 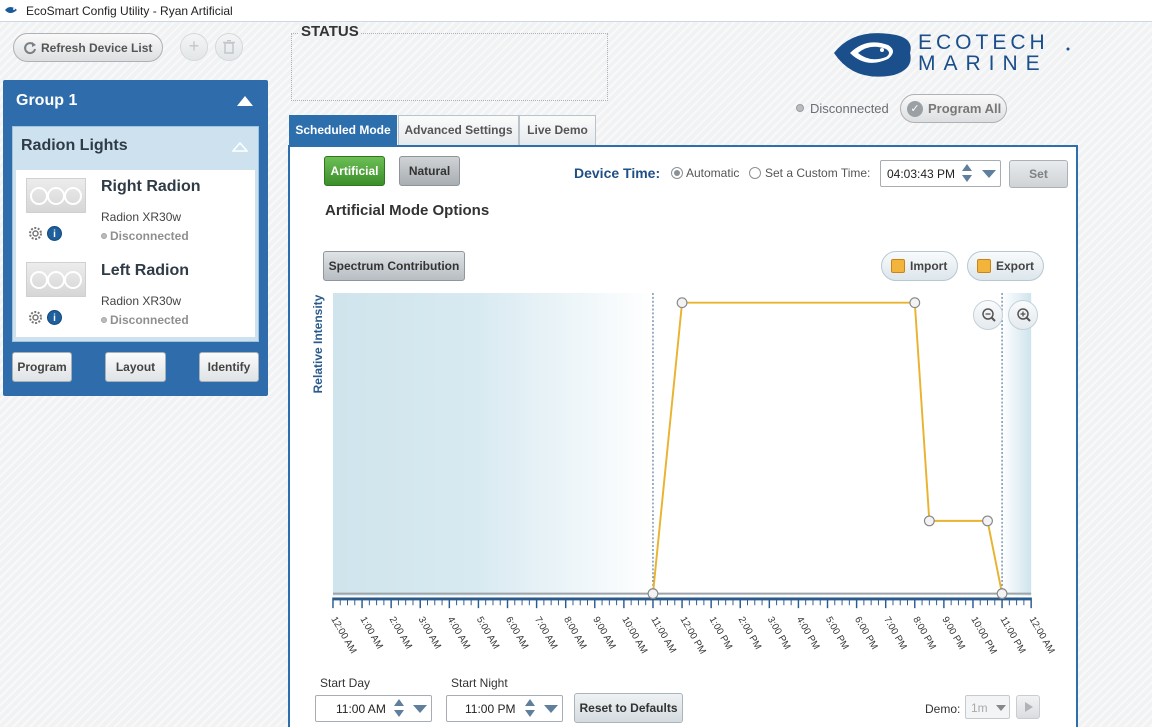 I want to click on demo-label: Demo:, so click(x=943, y=709).